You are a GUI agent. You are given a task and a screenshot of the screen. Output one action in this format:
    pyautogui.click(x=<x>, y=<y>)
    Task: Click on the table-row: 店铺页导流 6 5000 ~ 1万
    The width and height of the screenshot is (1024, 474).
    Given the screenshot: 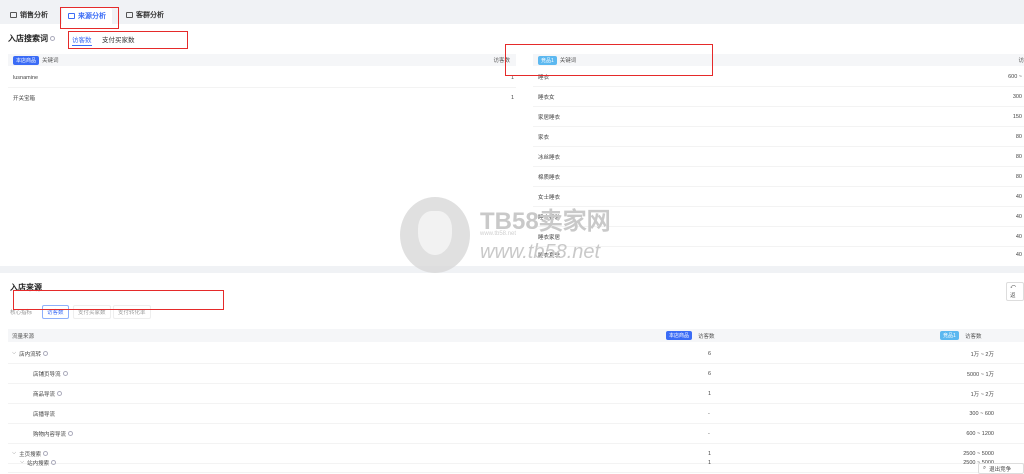 What is the action you would take?
    pyautogui.click(x=516, y=374)
    